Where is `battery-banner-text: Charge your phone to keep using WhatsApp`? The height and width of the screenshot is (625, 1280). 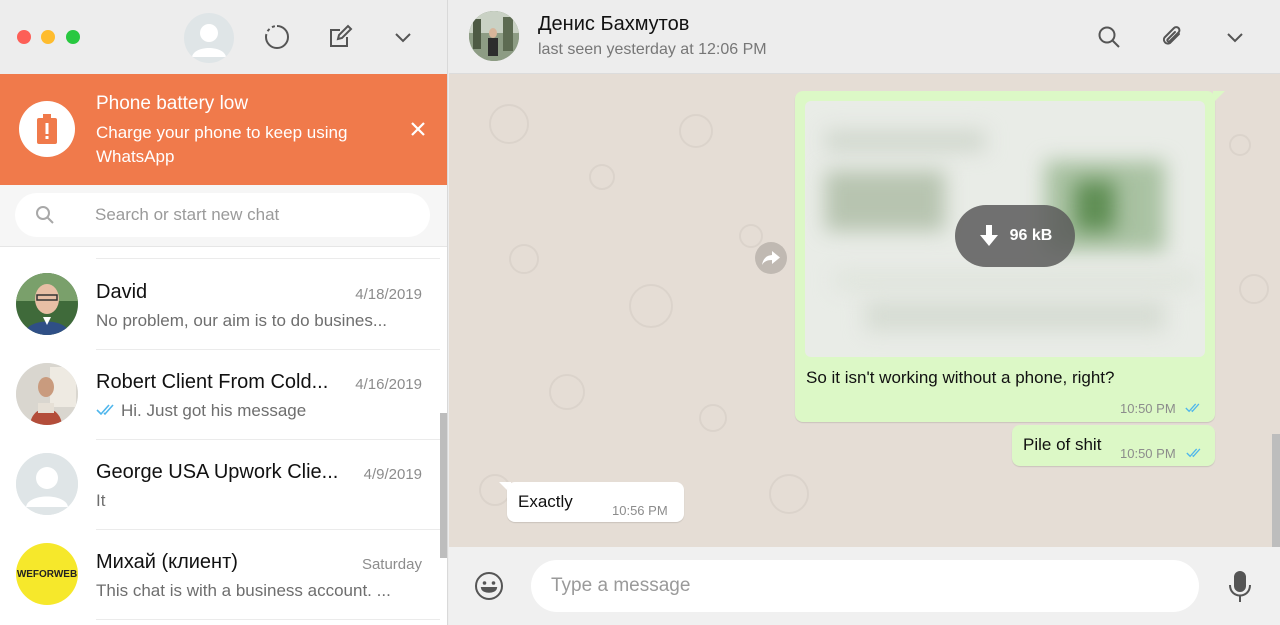 battery-banner-text: Charge your phone to keep using WhatsApp is located at coordinates (222, 144).